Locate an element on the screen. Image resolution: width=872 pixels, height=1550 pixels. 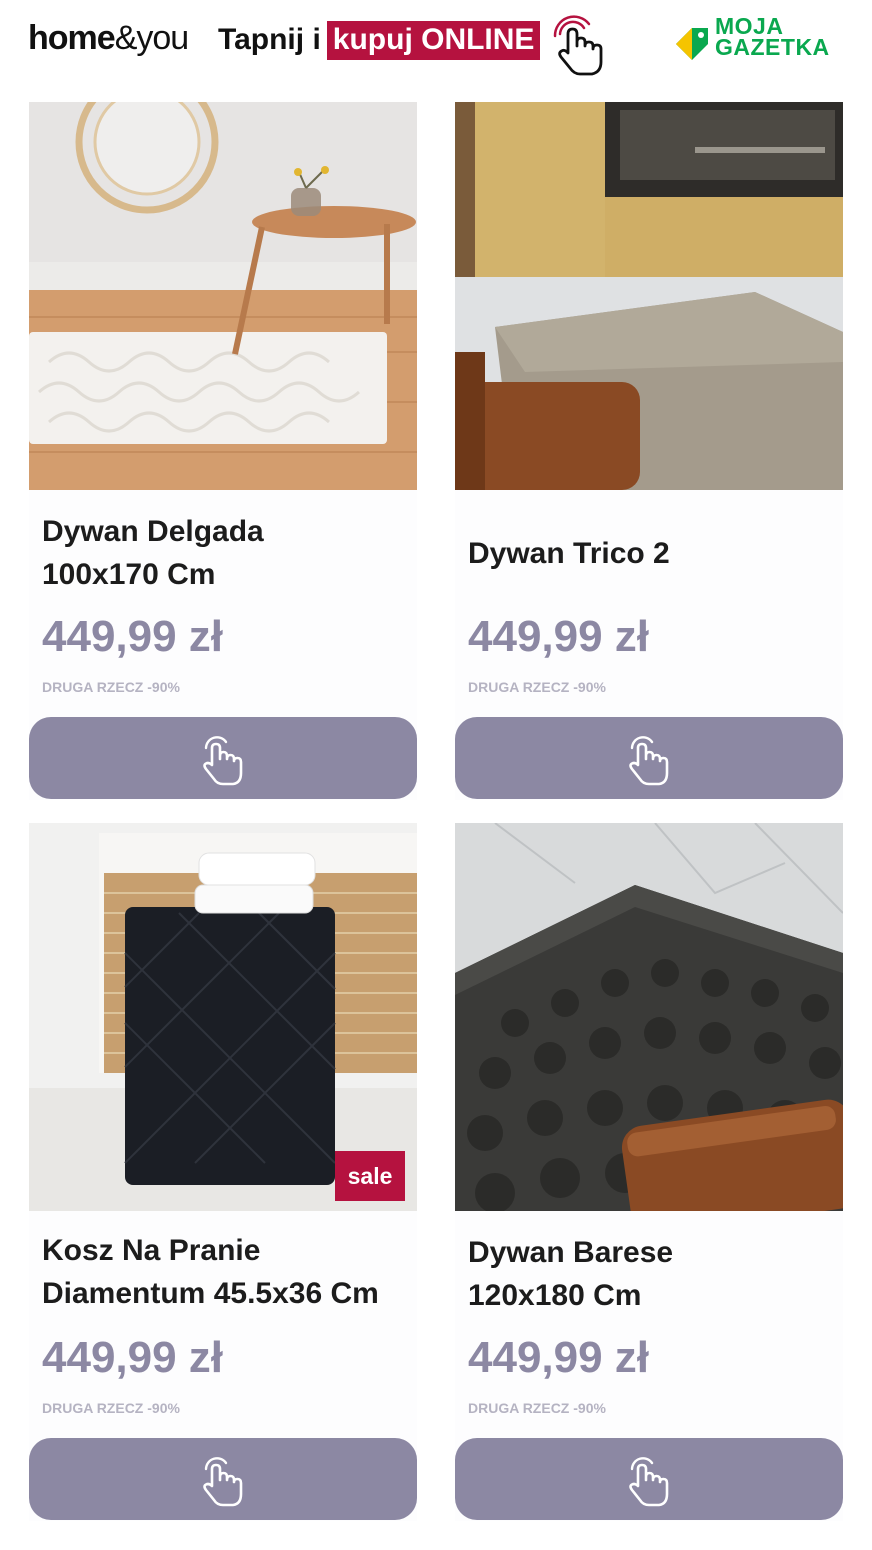
brand-light-text: &you is located at coordinates (151, 38).